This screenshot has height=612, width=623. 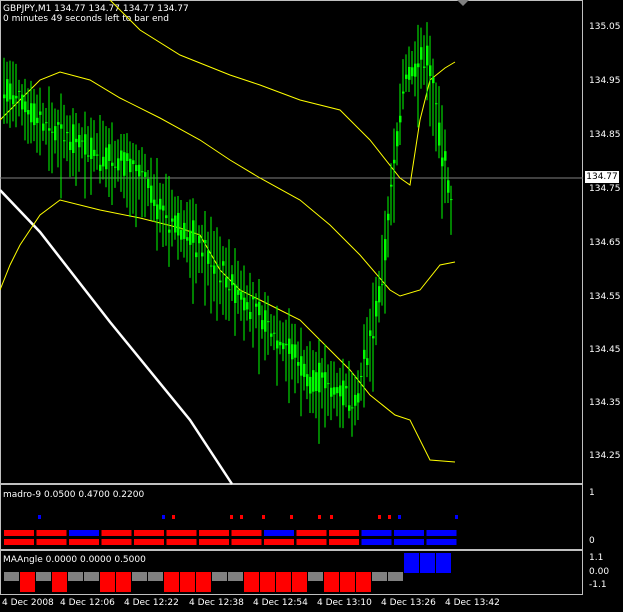 What do you see at coordinates (605, 243) in the screenshot?
I see `y-tick: 134.65` at bounding box center [605, 243].